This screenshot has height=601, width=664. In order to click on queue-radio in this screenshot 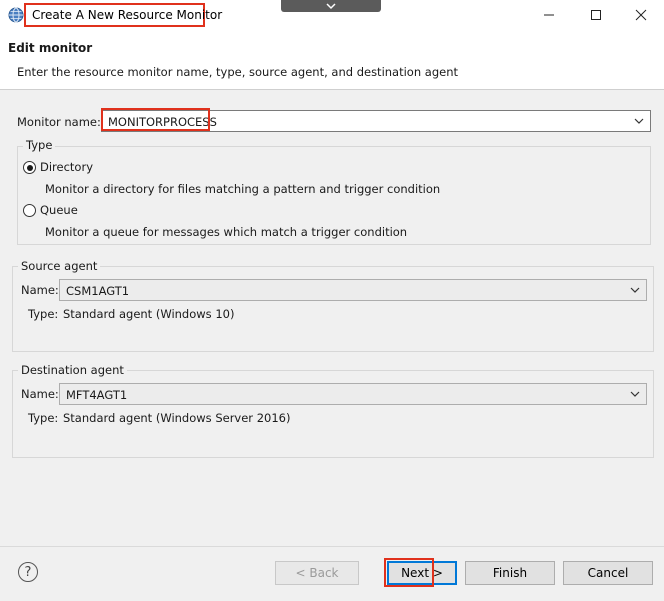, I will do `click(29, 210)`.